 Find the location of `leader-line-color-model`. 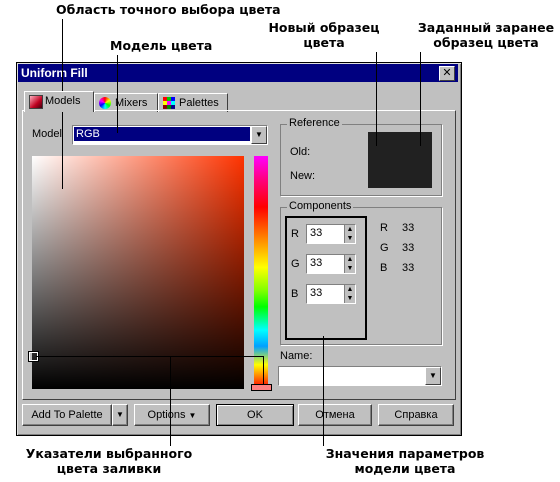

leader-line-color-model is located at coordinates (117, 94).